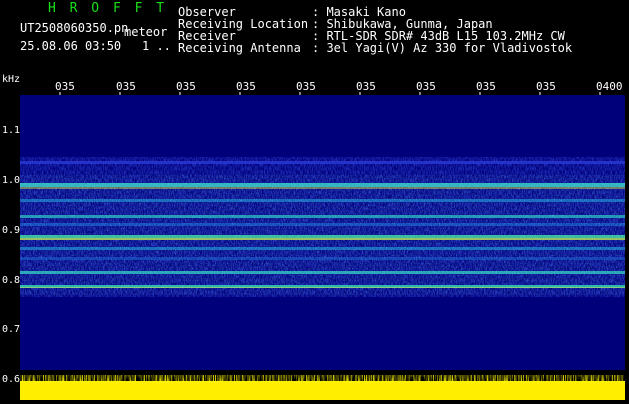 The width and height of the screenshot is (629, 404). What do you see at coordinates (146, 32) in the screenshot?
I see `mode-label: meteor` at bounding box center [146, 32].